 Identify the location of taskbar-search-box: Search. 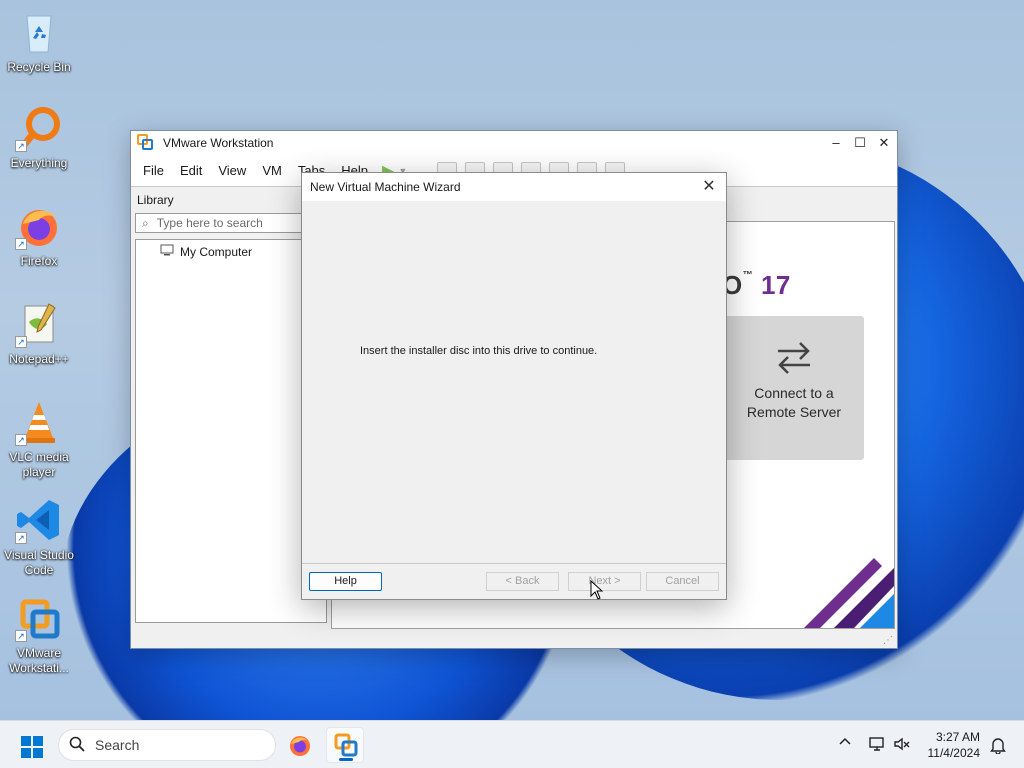
(167, 745).